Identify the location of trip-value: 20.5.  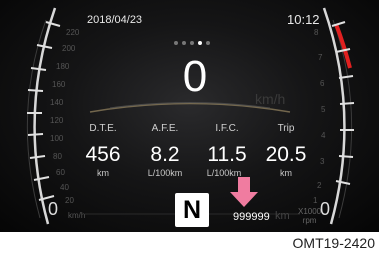
(286, 154).